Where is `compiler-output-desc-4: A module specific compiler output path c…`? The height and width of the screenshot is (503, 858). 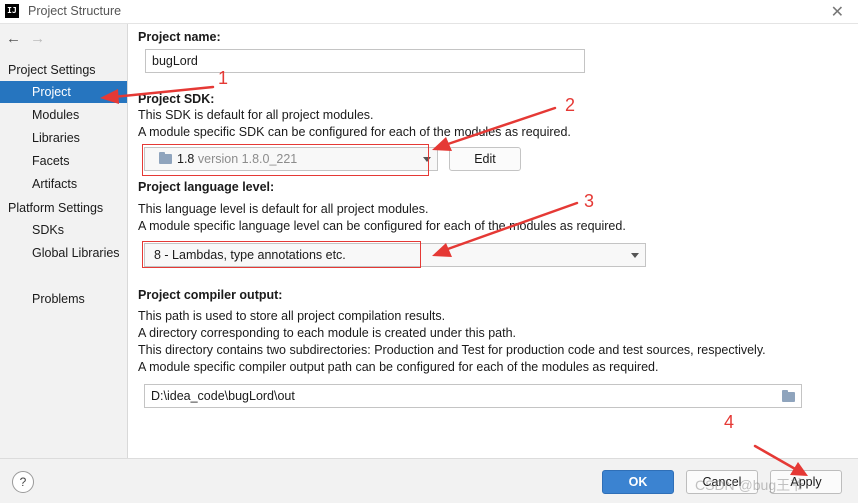
compiler-output-desc-4: A module specific compiler output path c… is located at coordinates (398, 367).